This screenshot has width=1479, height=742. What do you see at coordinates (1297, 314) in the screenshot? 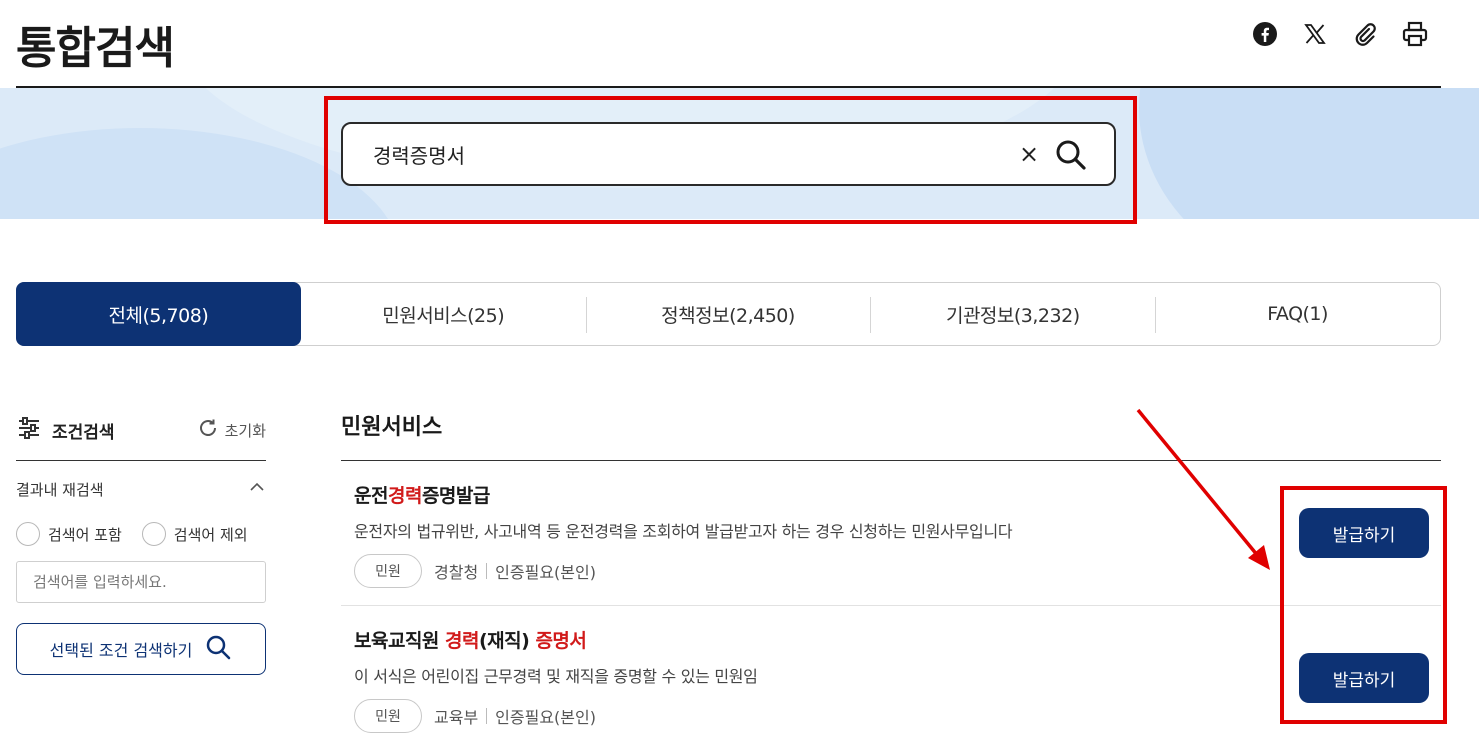
I see `tab-faq: FAQ(1)` at bounding box center [1297, 314].